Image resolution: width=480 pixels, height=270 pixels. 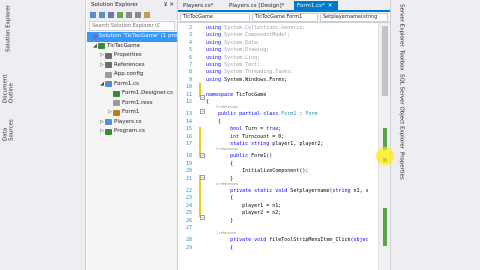 What do you see at coordinates (236, 95) in the screenshot?
I see `code-line: namespace TicTocGame` at bounding box center [236, 95].